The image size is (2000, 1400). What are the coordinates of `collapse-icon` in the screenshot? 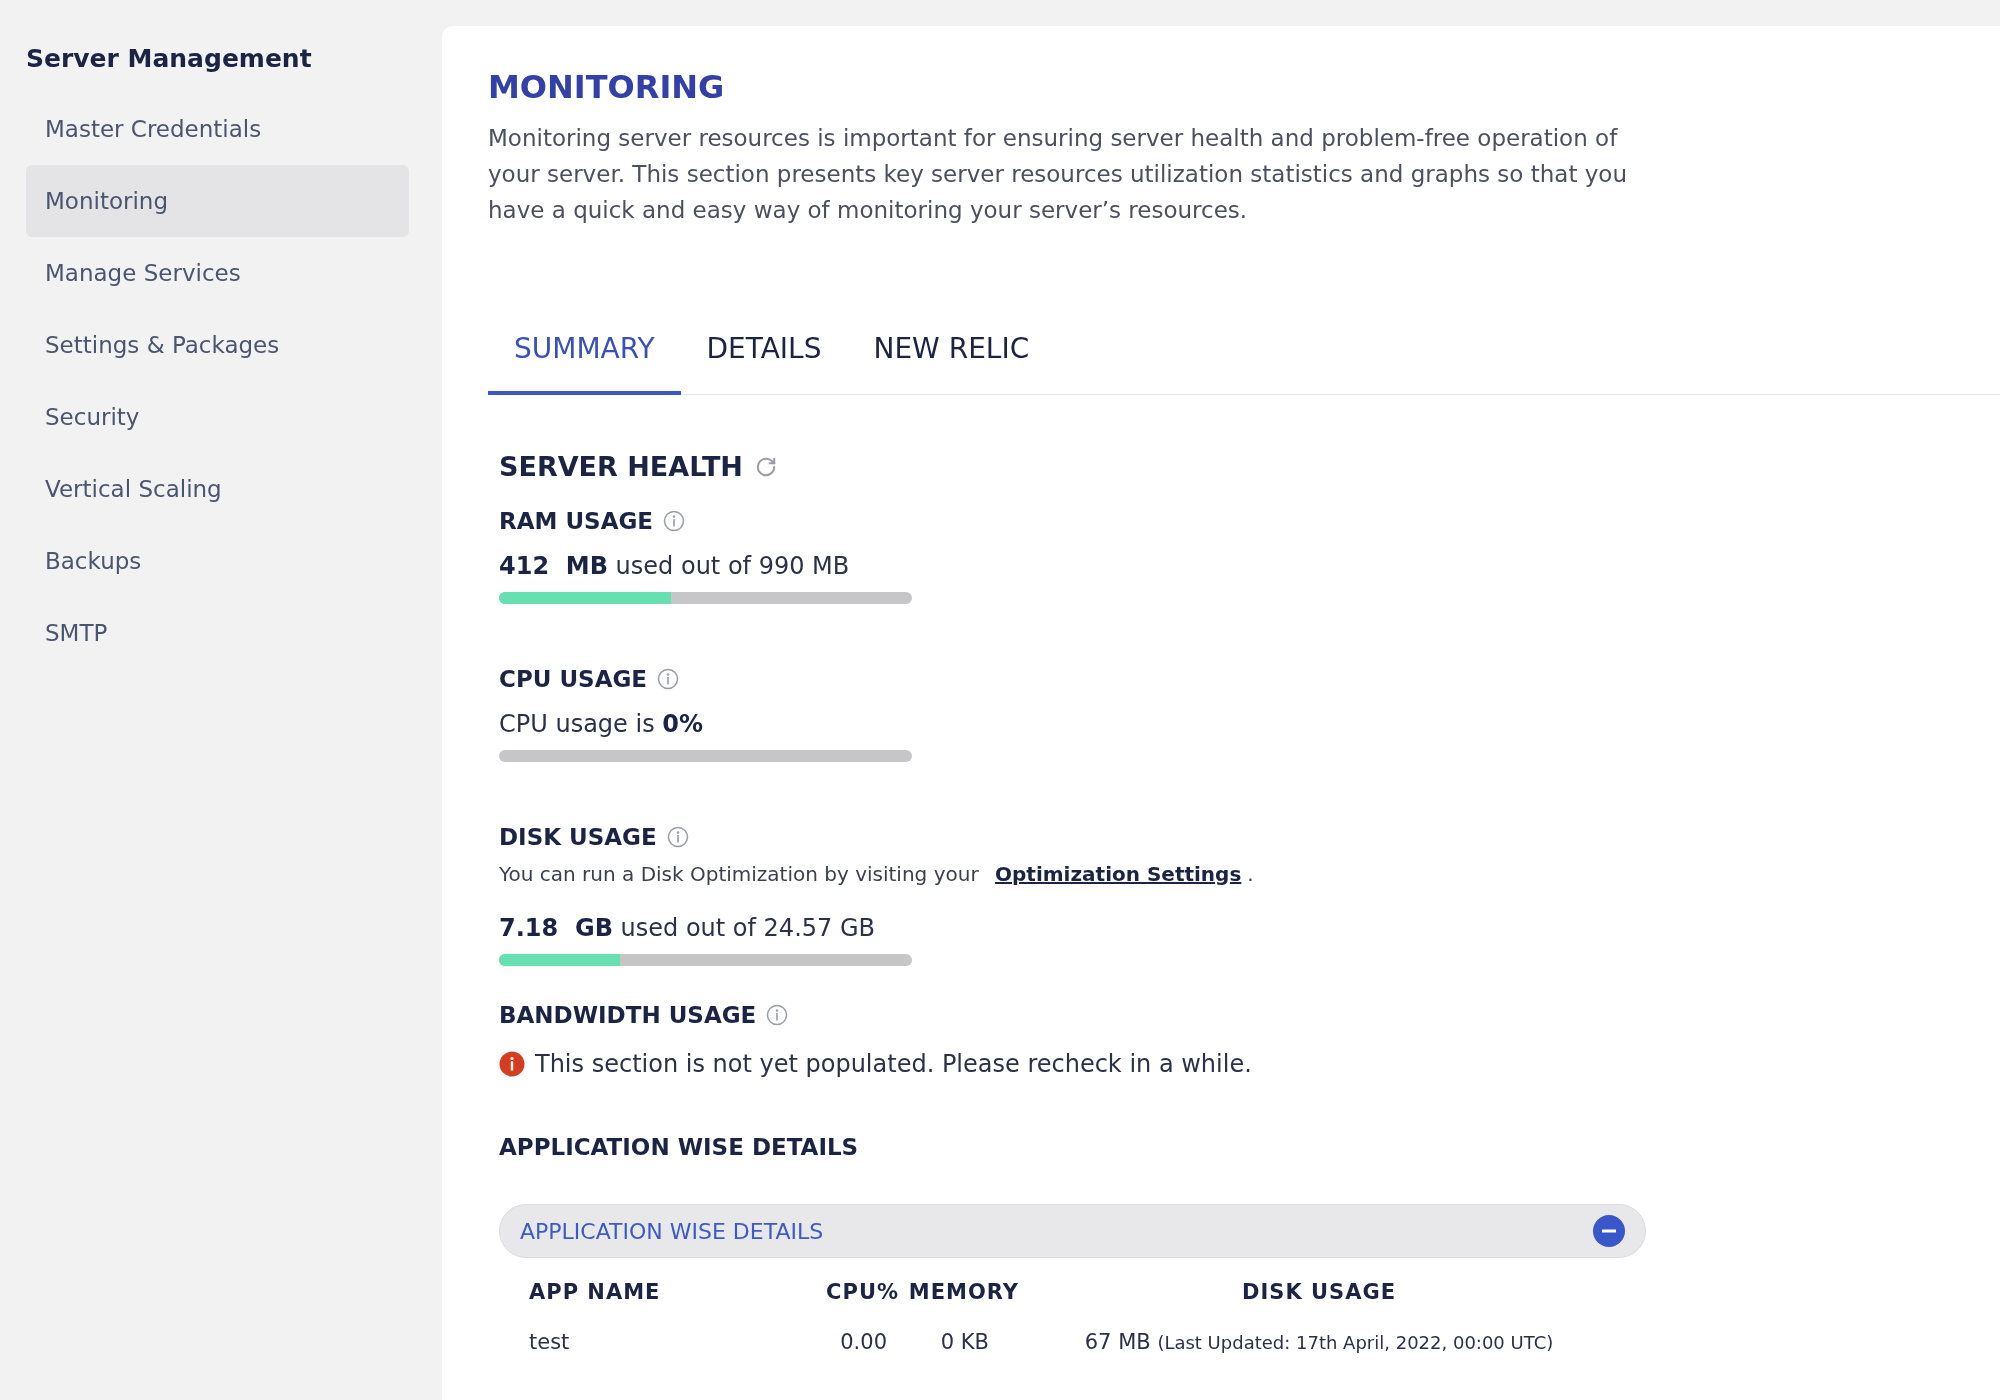 It's located at (1609, 1231).